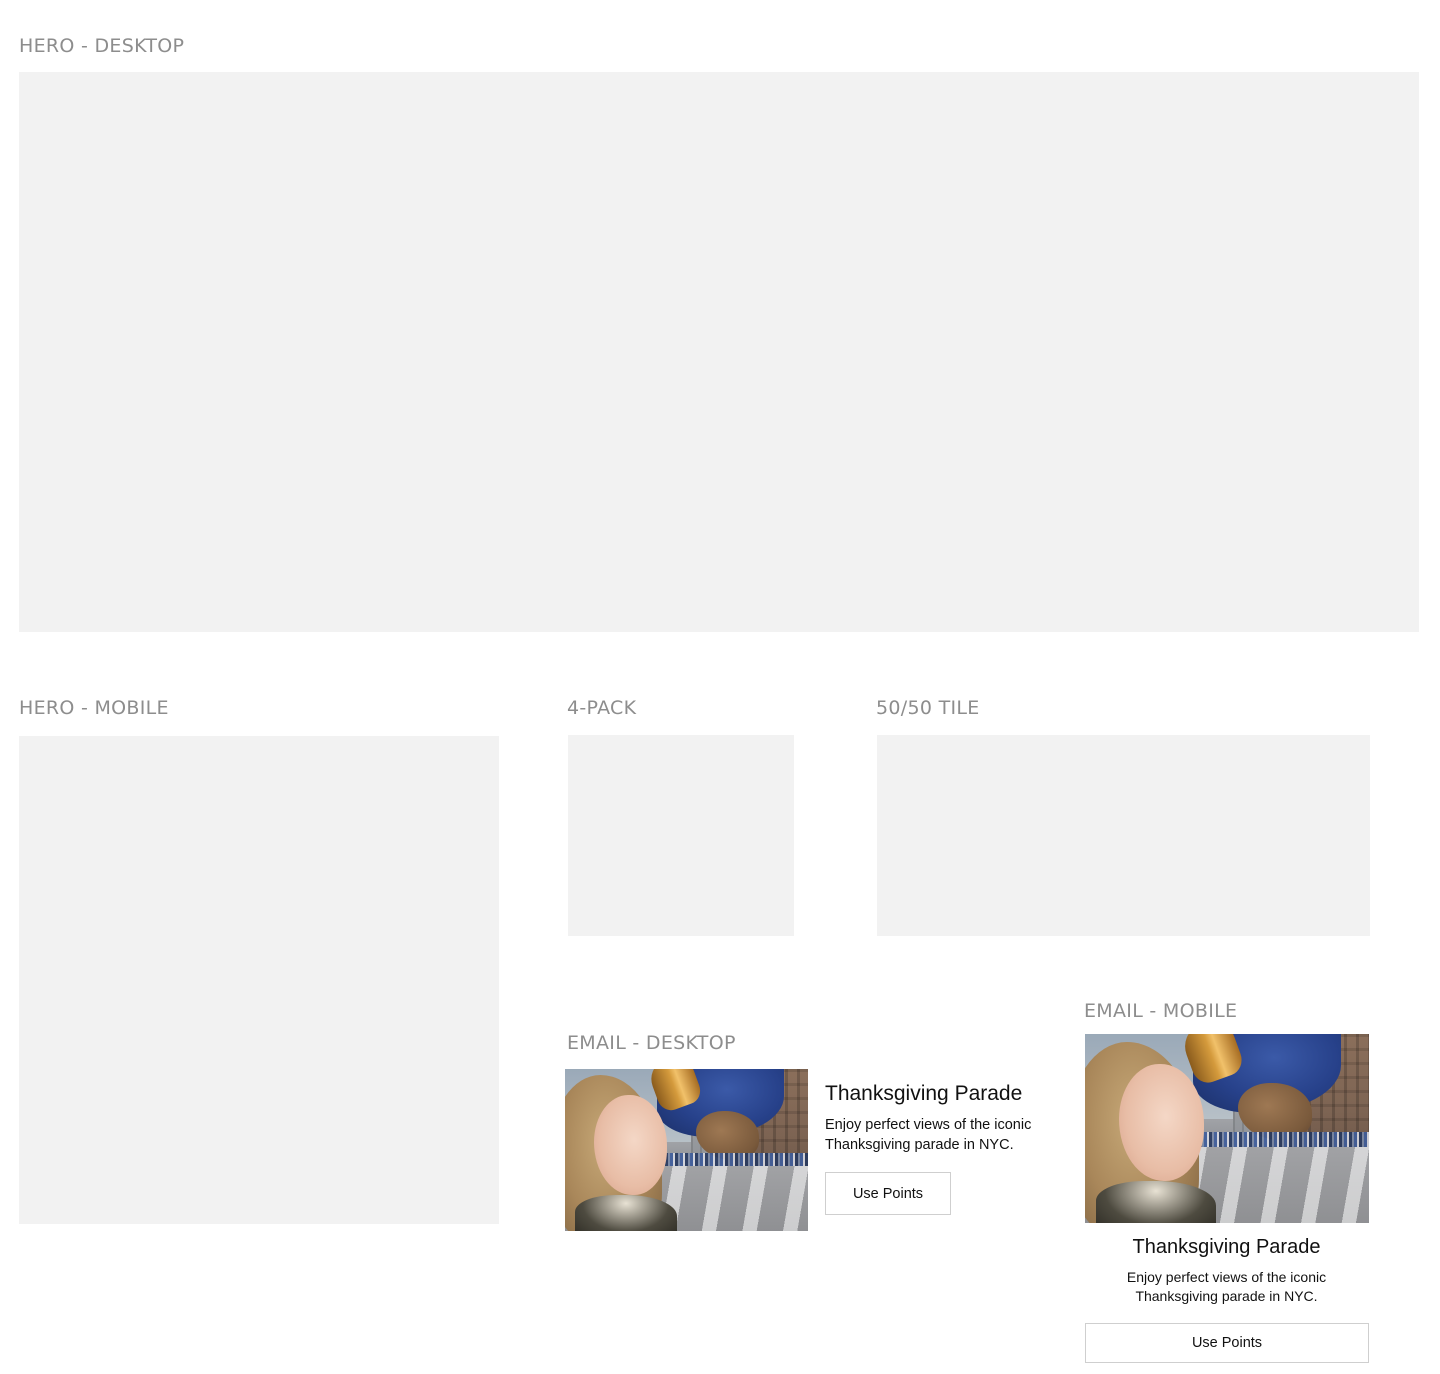 The width and height of the screenshot is (1440, 1374). Describe the element at coordinates (686, 1150) in the screenshot. I see `email-desktop-parade-photo` at that location.